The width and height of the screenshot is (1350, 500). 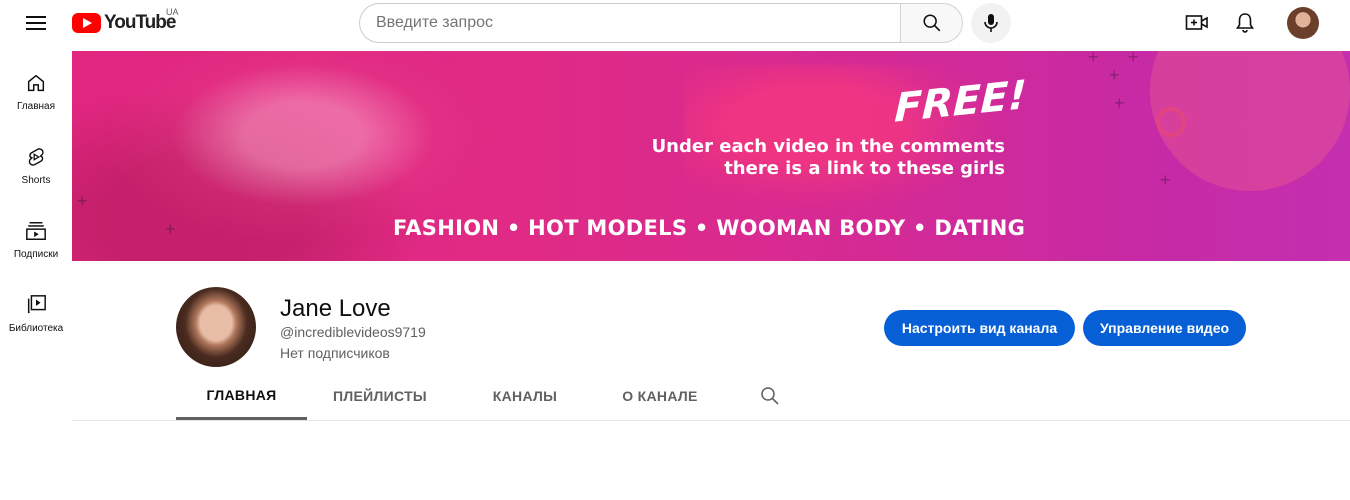 I want to click on decor-ring, so click(x=1171, y=122).